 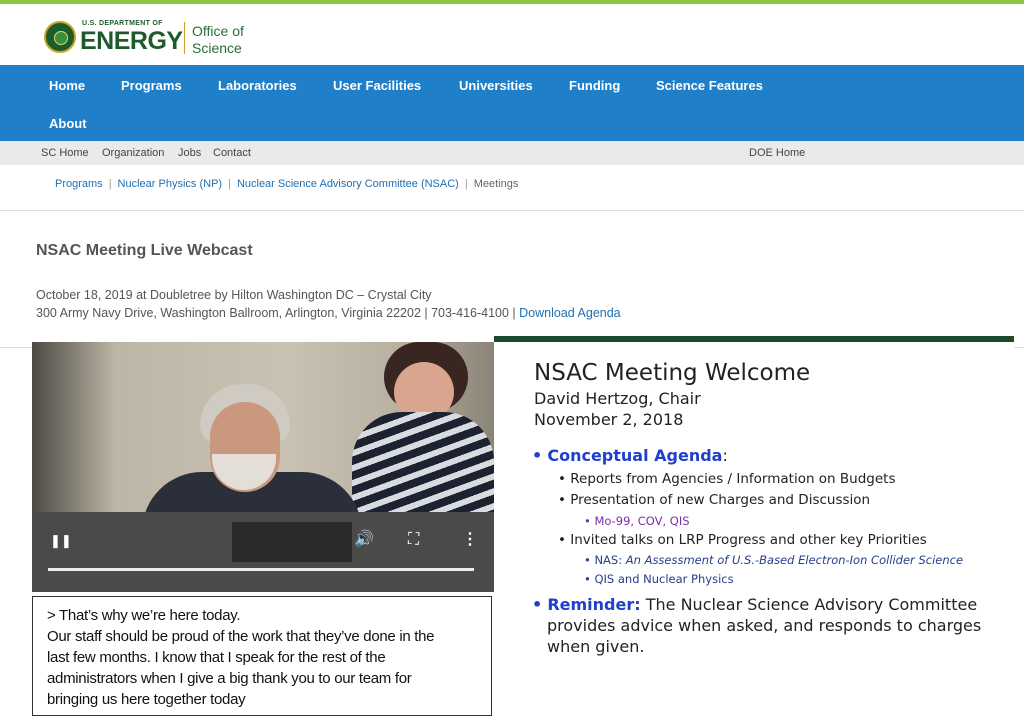 What do you see at coordinates (725, 455) in the screenshot?
I see `agenda-colon: :` at bounding box center [725, 455].